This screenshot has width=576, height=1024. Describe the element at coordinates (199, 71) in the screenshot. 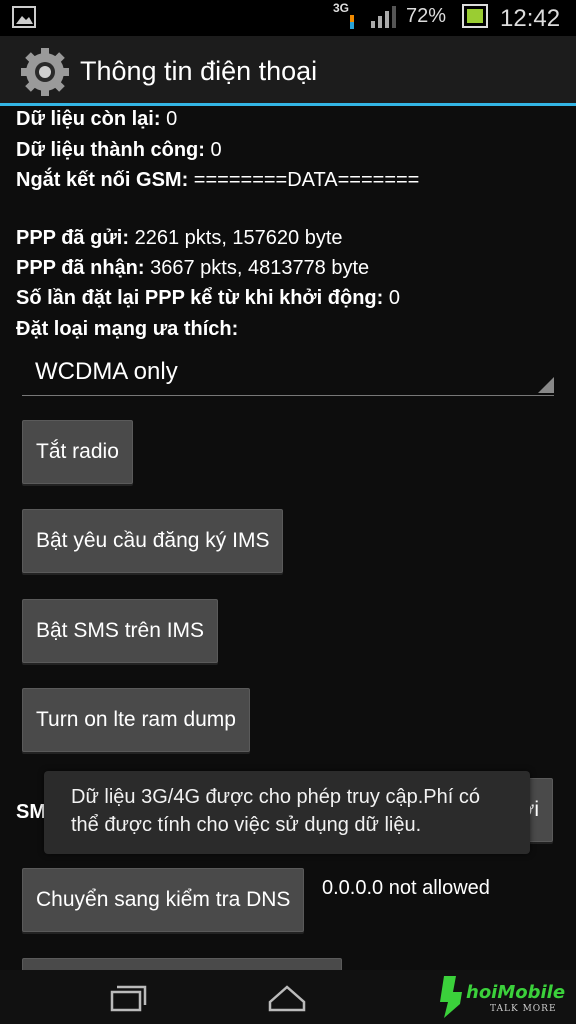

I see `page-title: Thông tin điện thoại` at that location.